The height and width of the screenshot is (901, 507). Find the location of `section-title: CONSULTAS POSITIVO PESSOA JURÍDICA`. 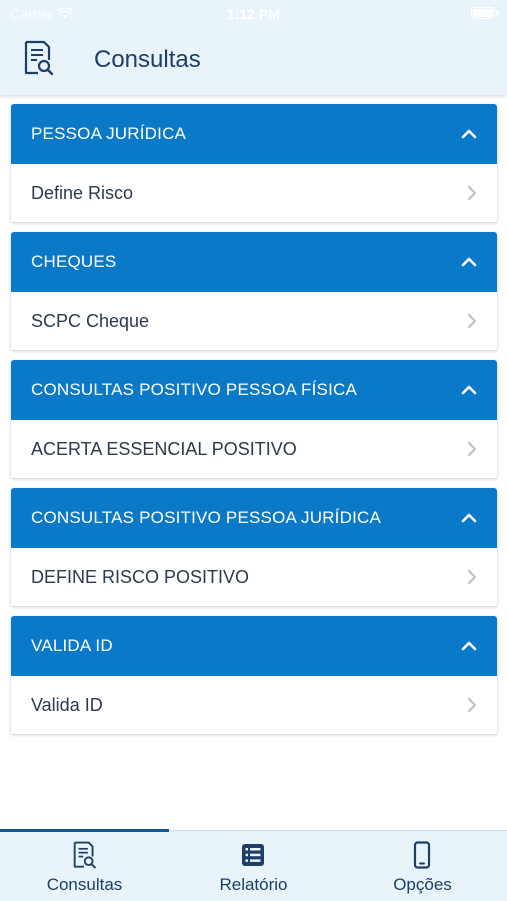

section-title: CONSULTAS POSITIVO PESSOA JURÍDICA is located at coordinates (206, 517).